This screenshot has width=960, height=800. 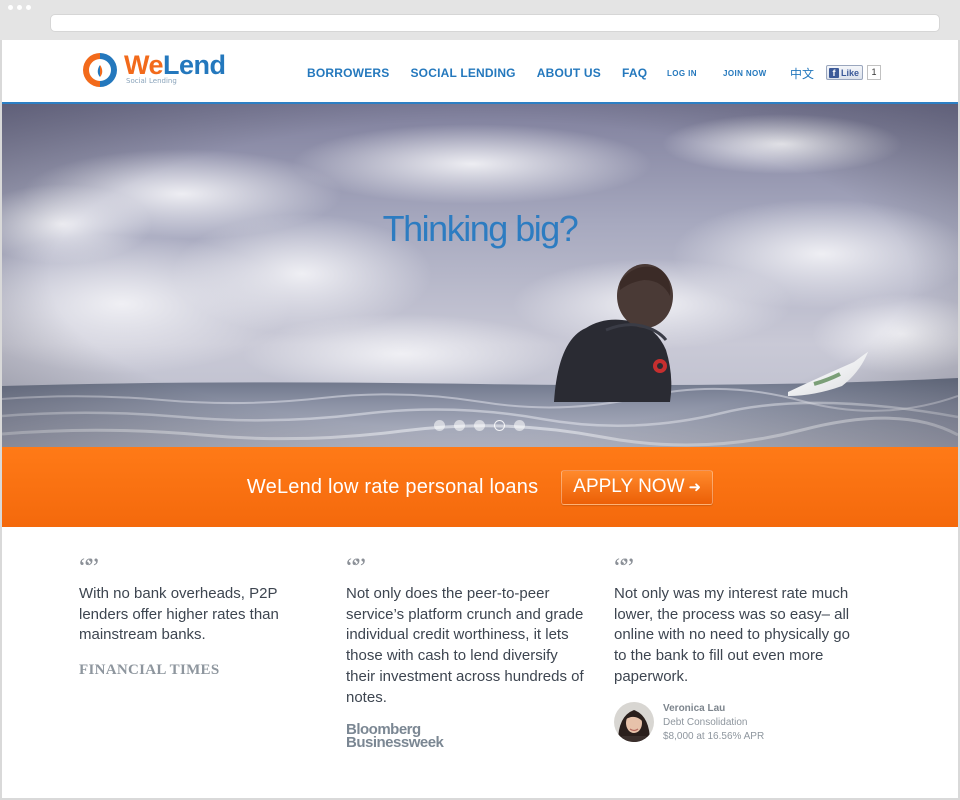 I want to click on join-now-link: JOIN NOW, so click(x=745, y=73).